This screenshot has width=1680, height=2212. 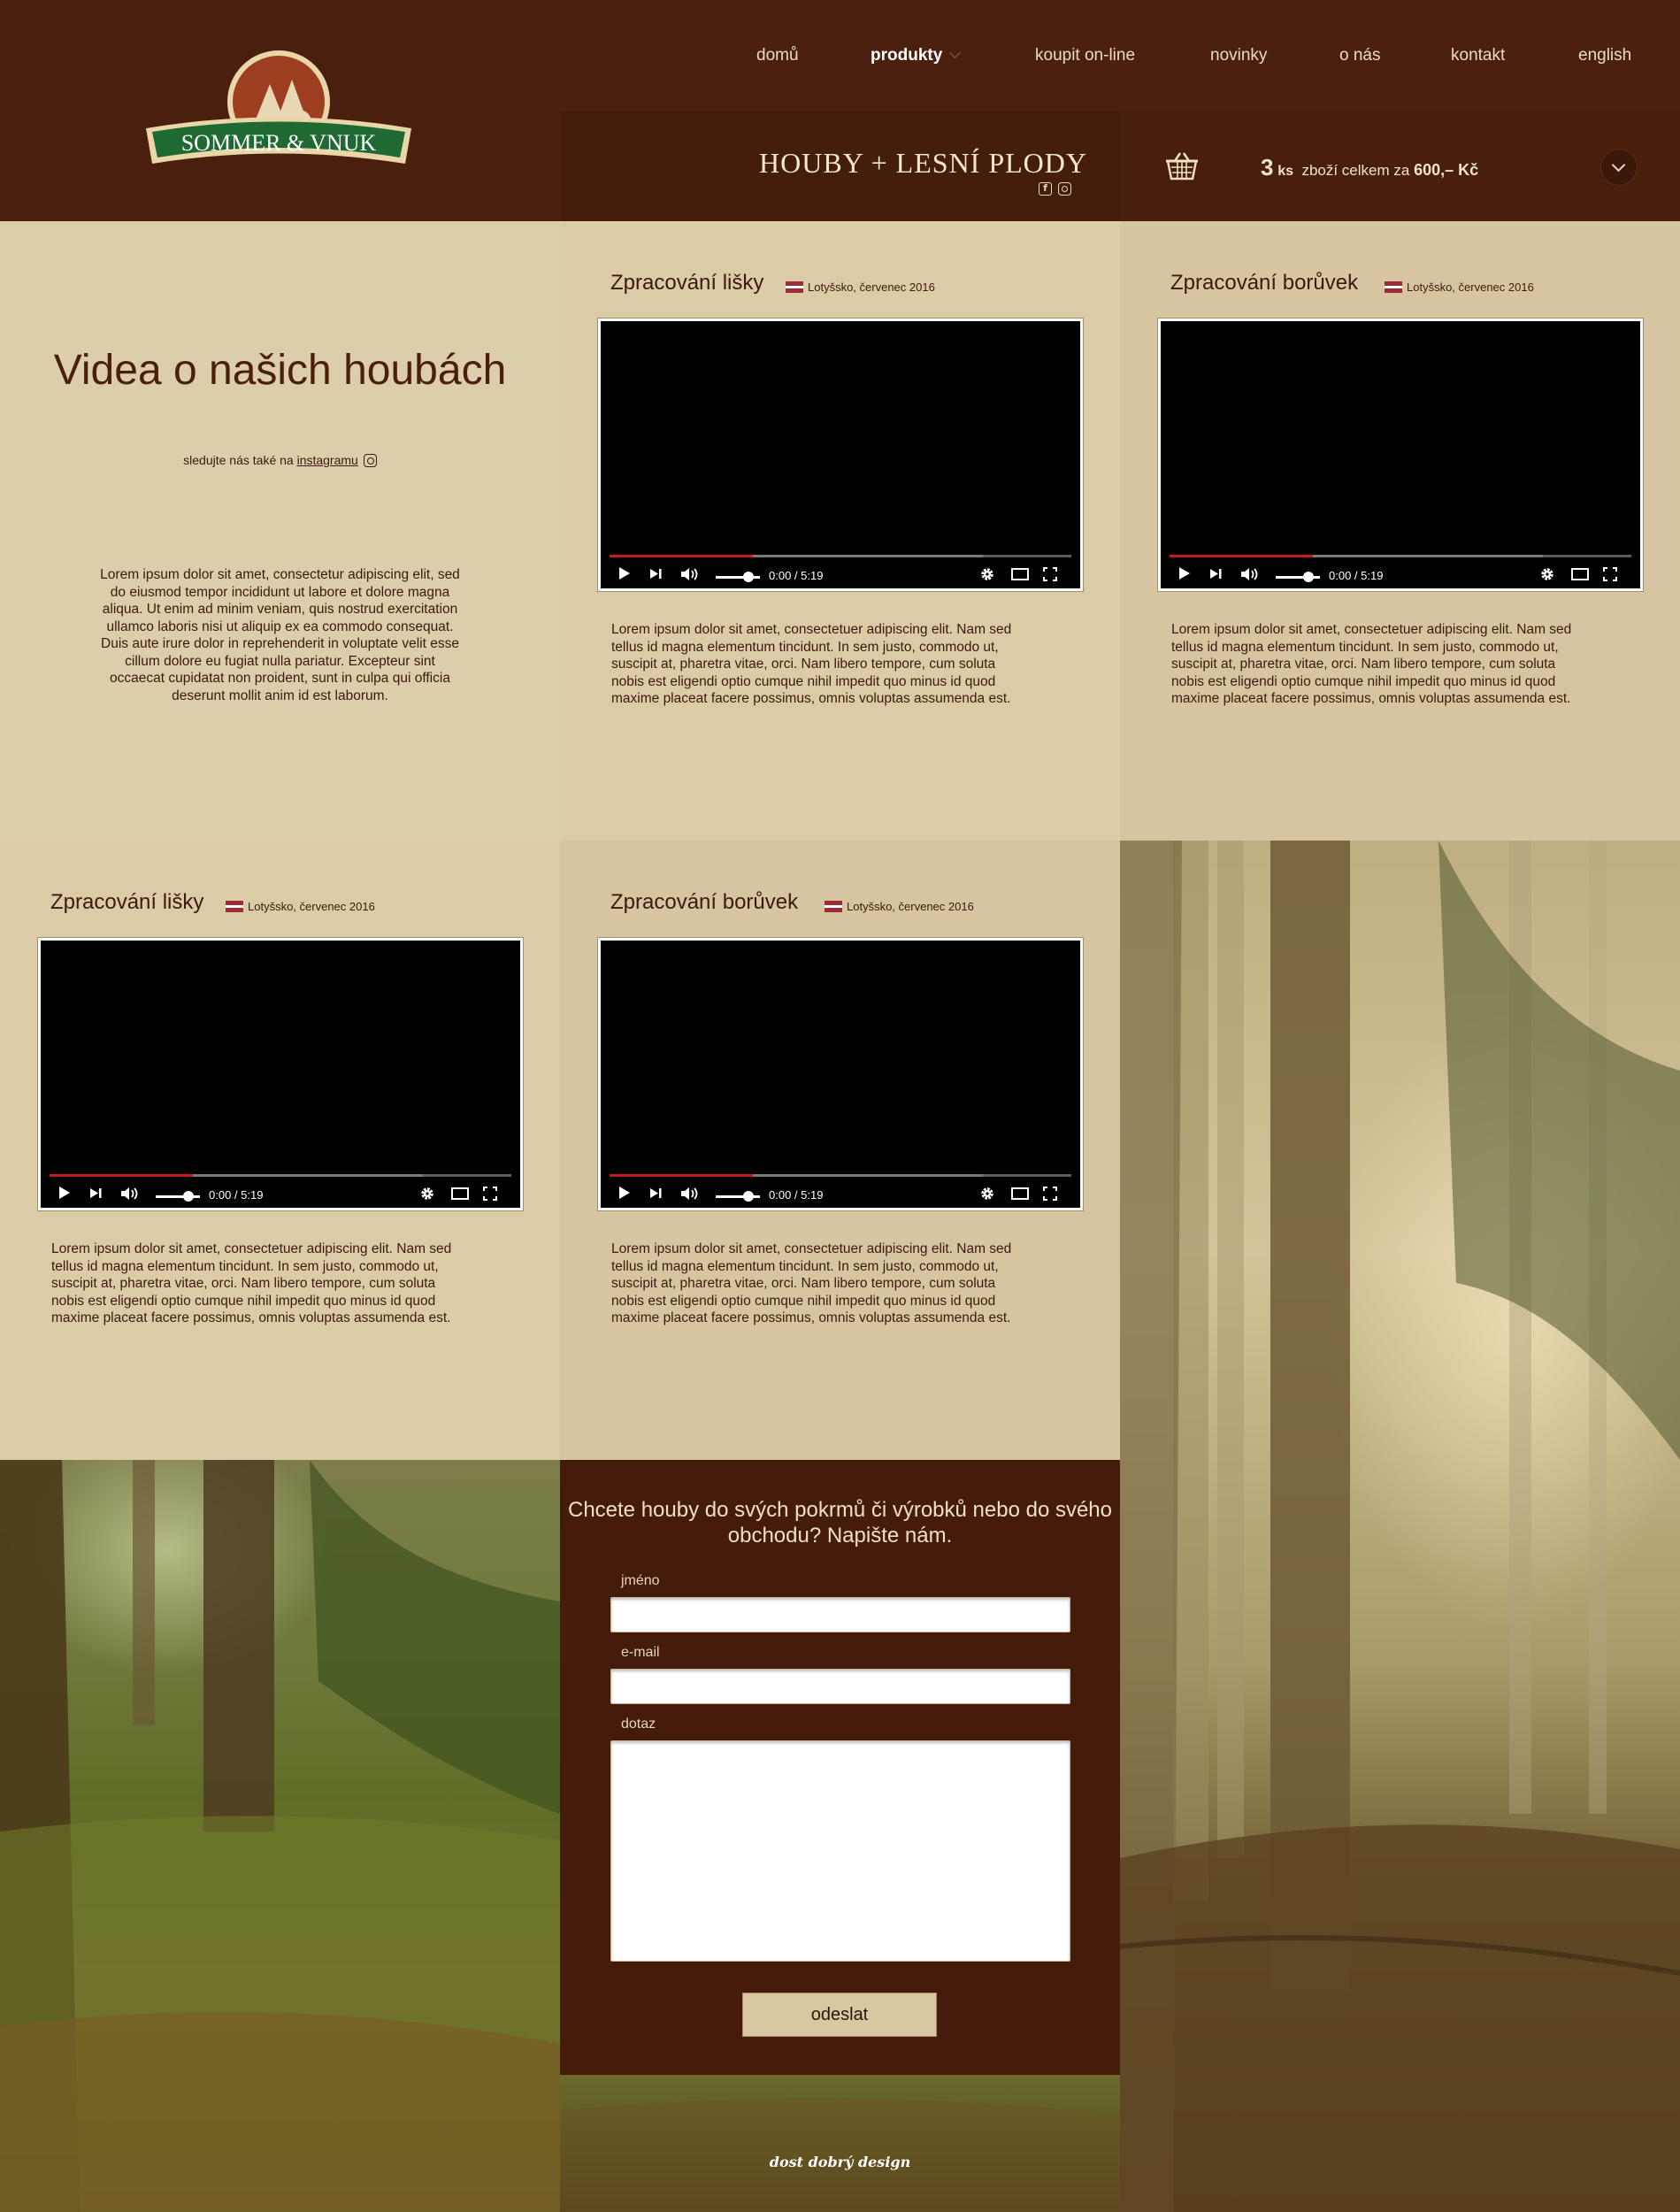 What do you see at coordinates (279, 143) in the screenshot?
I see `brand-name: SOMMER & VNUK` at bounding box center [279, 143].